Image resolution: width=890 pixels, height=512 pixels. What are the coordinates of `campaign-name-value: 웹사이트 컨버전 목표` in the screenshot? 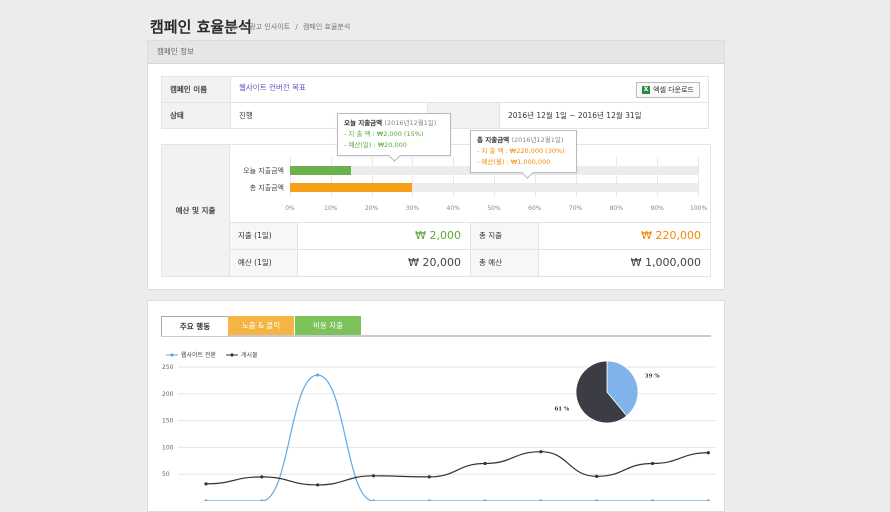 It's located at (272, 87).